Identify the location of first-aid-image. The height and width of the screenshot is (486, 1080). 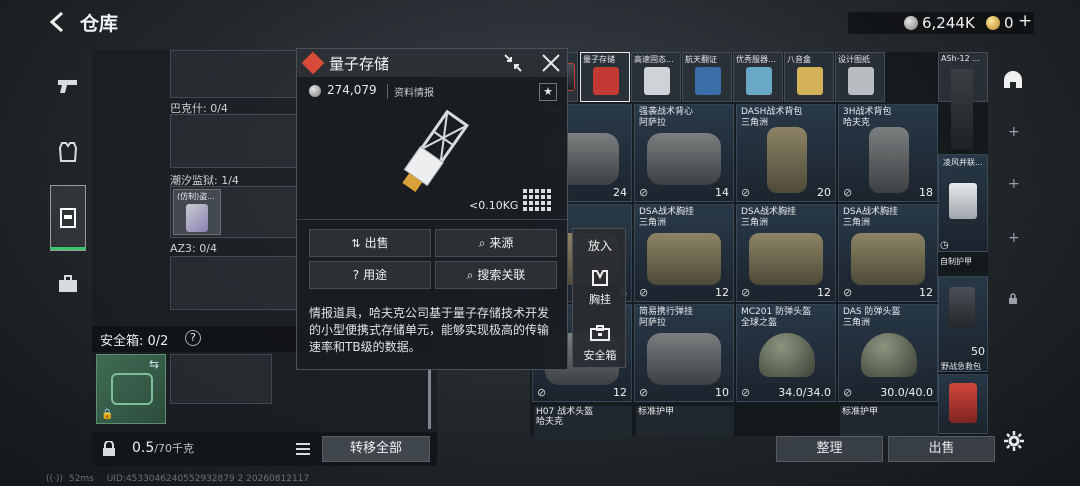
(963, 403).